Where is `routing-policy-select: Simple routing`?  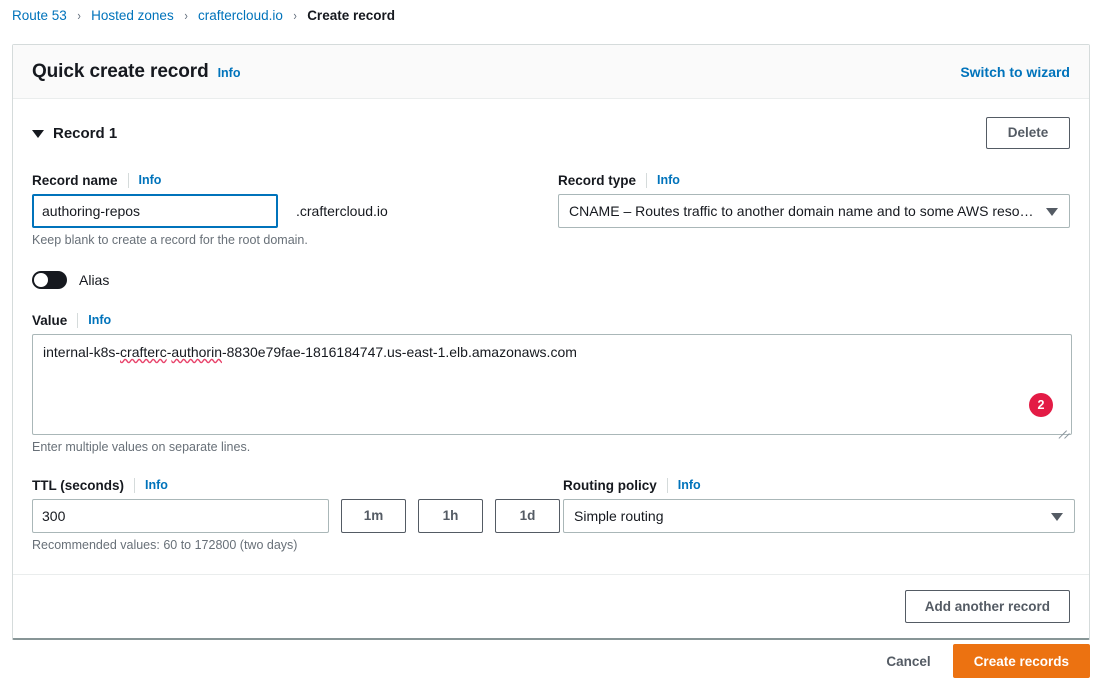 routing-policy-select: Simple routing is located at coordinates (819, 516).